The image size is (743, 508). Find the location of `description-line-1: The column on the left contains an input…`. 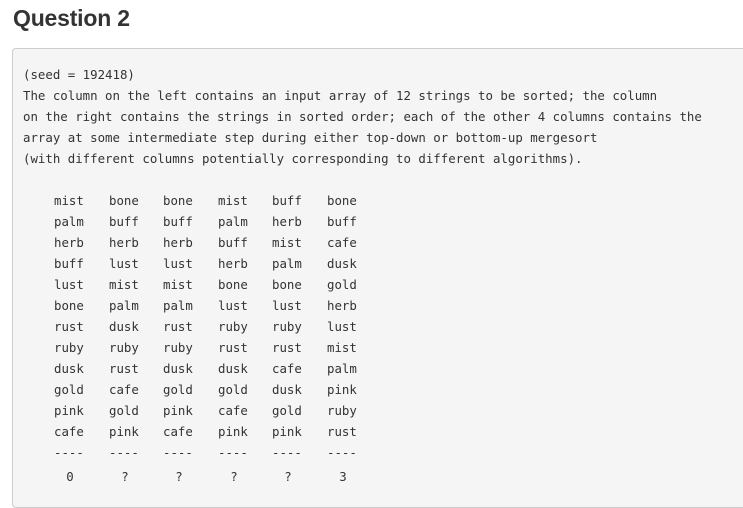

description-line-1: The column on the left contains an input… is located at coordinates (340, 95).